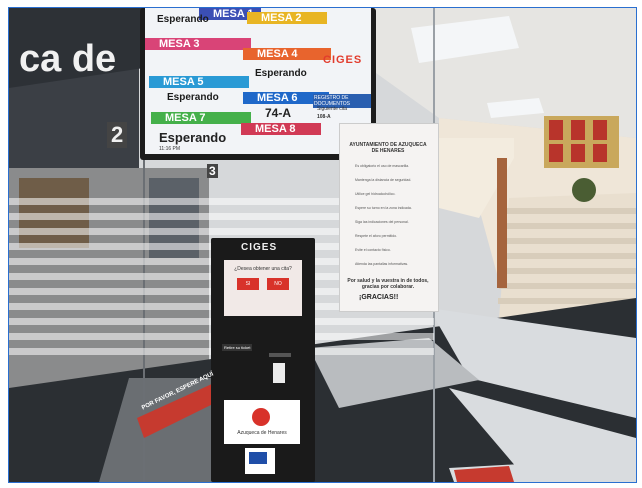  I want to click on mesa-8-label: MESA 8, so click(281, 129).